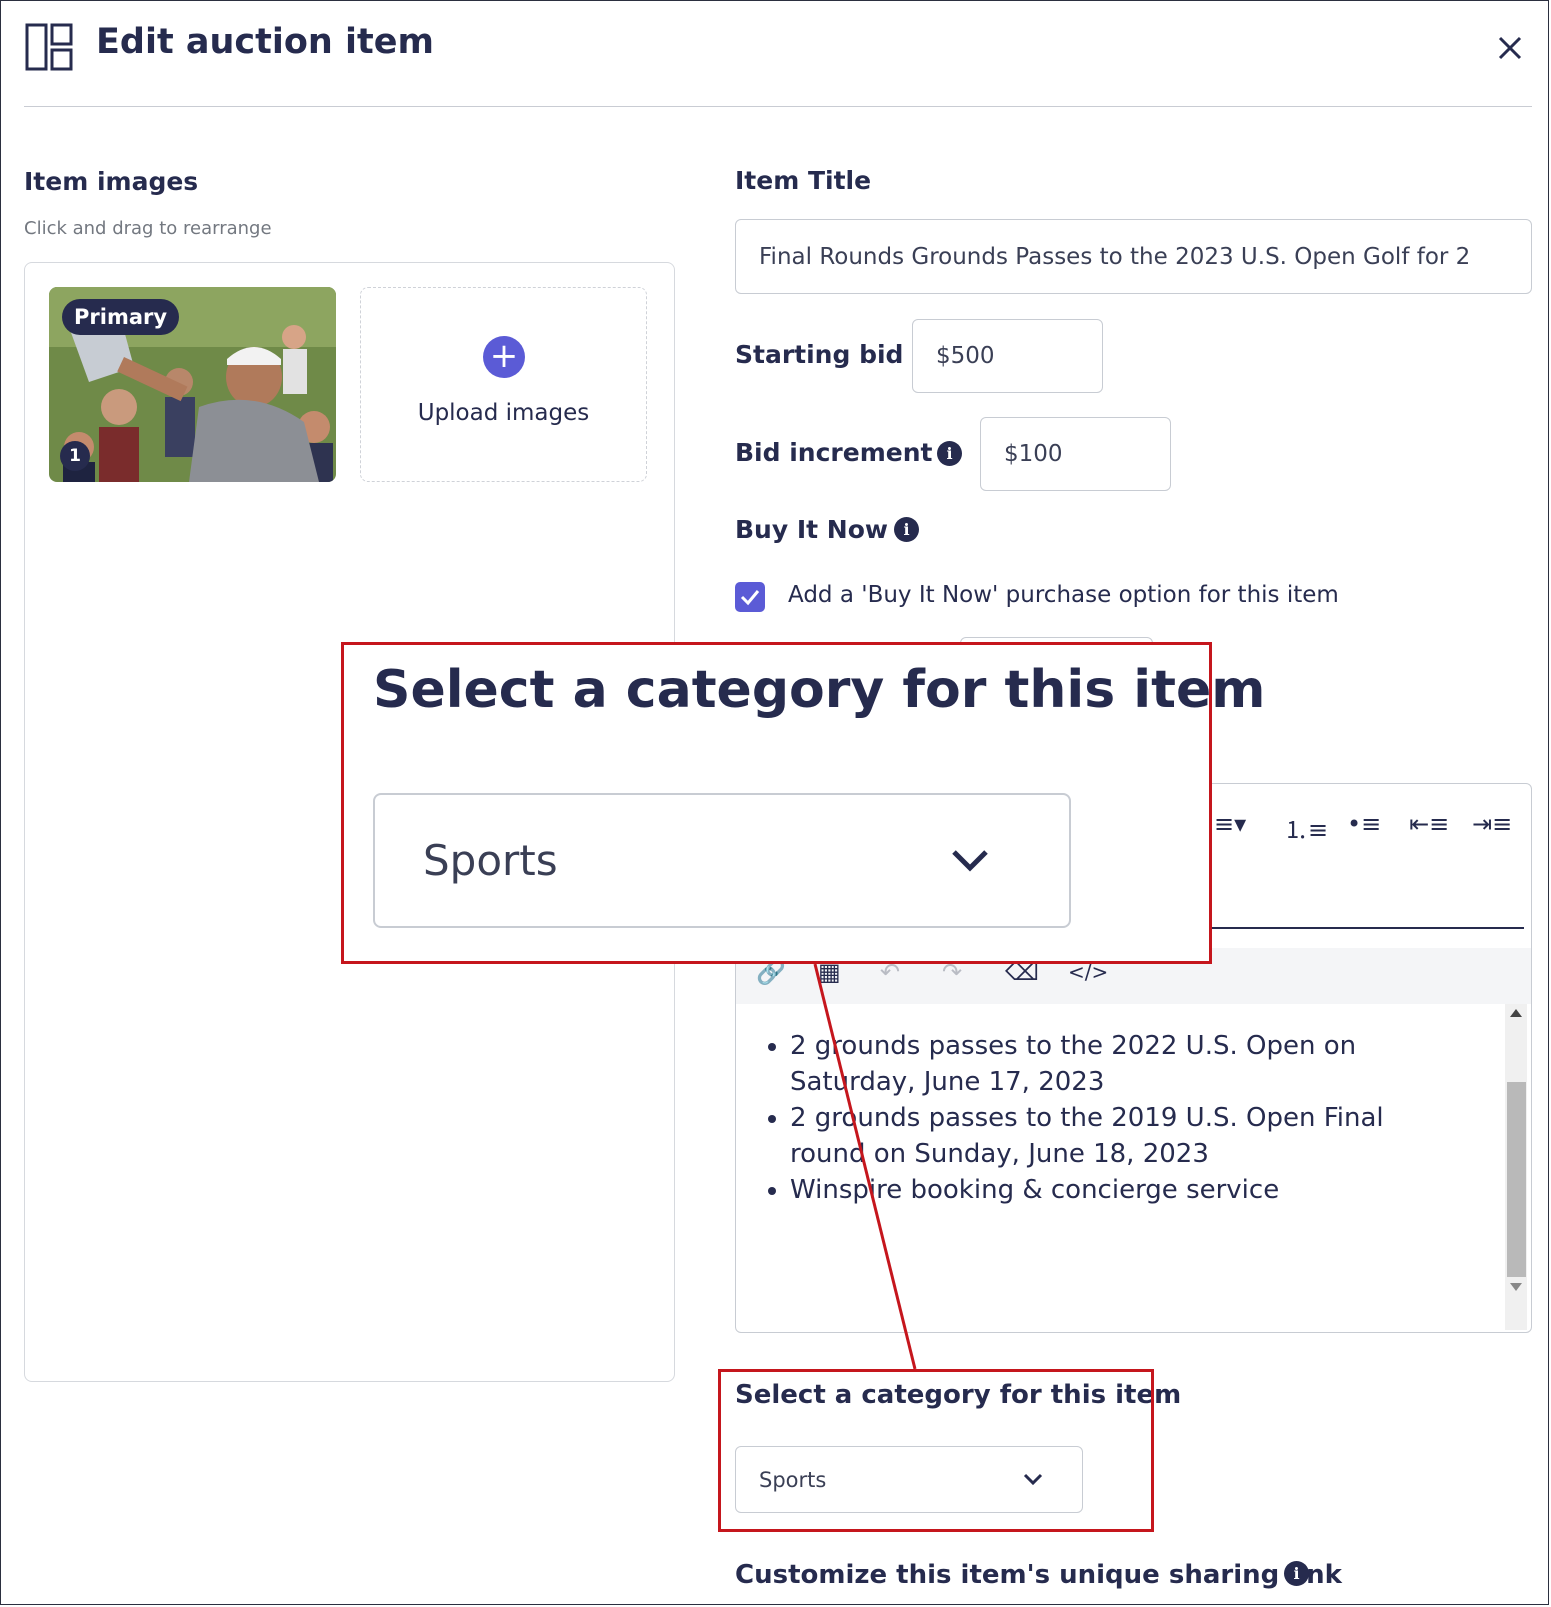 The image size is (1551, 1607). Describe the element at coordinates (819, 690) in the screenshot. I see `zoom-category-label: Select a category for this item` at that location.